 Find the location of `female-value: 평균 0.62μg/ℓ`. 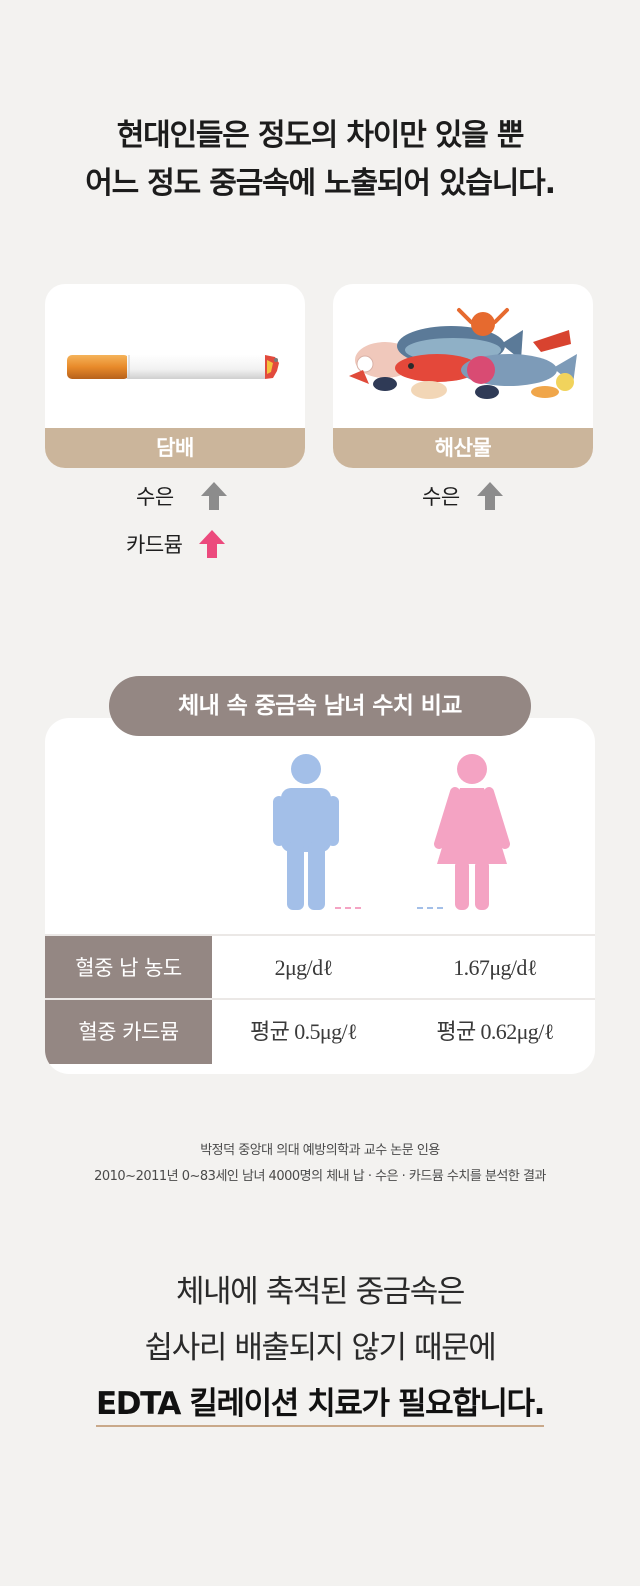

female-value: 평균 0.62μg/ℓ is located at coordinates (495, 1031).